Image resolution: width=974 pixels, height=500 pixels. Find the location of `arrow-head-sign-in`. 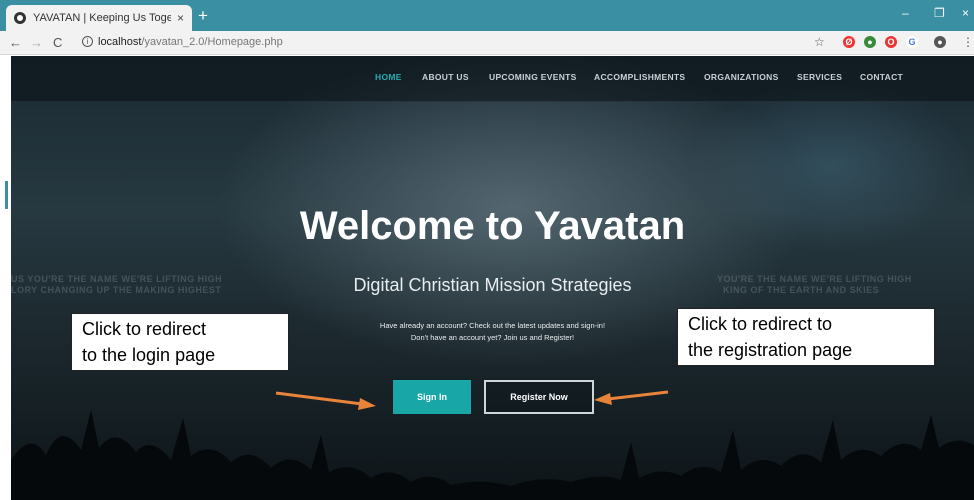

arrow-head-sign-in is located at coordinates (367, 404).